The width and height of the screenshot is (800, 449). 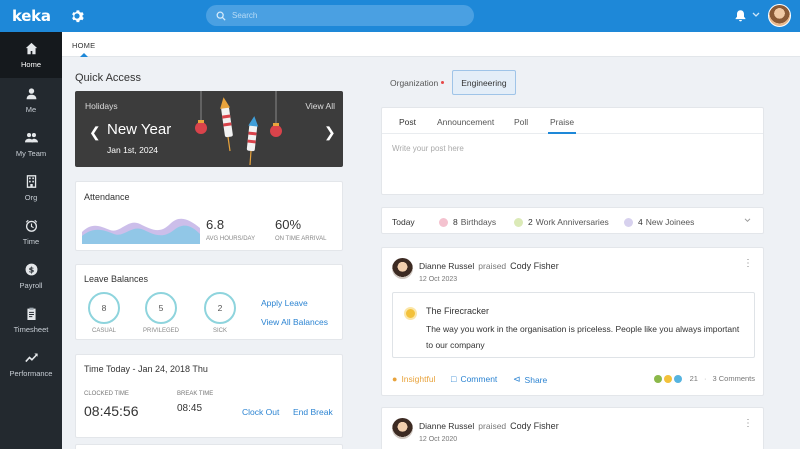 I want to click on search-input, so click(x=342, y=15).